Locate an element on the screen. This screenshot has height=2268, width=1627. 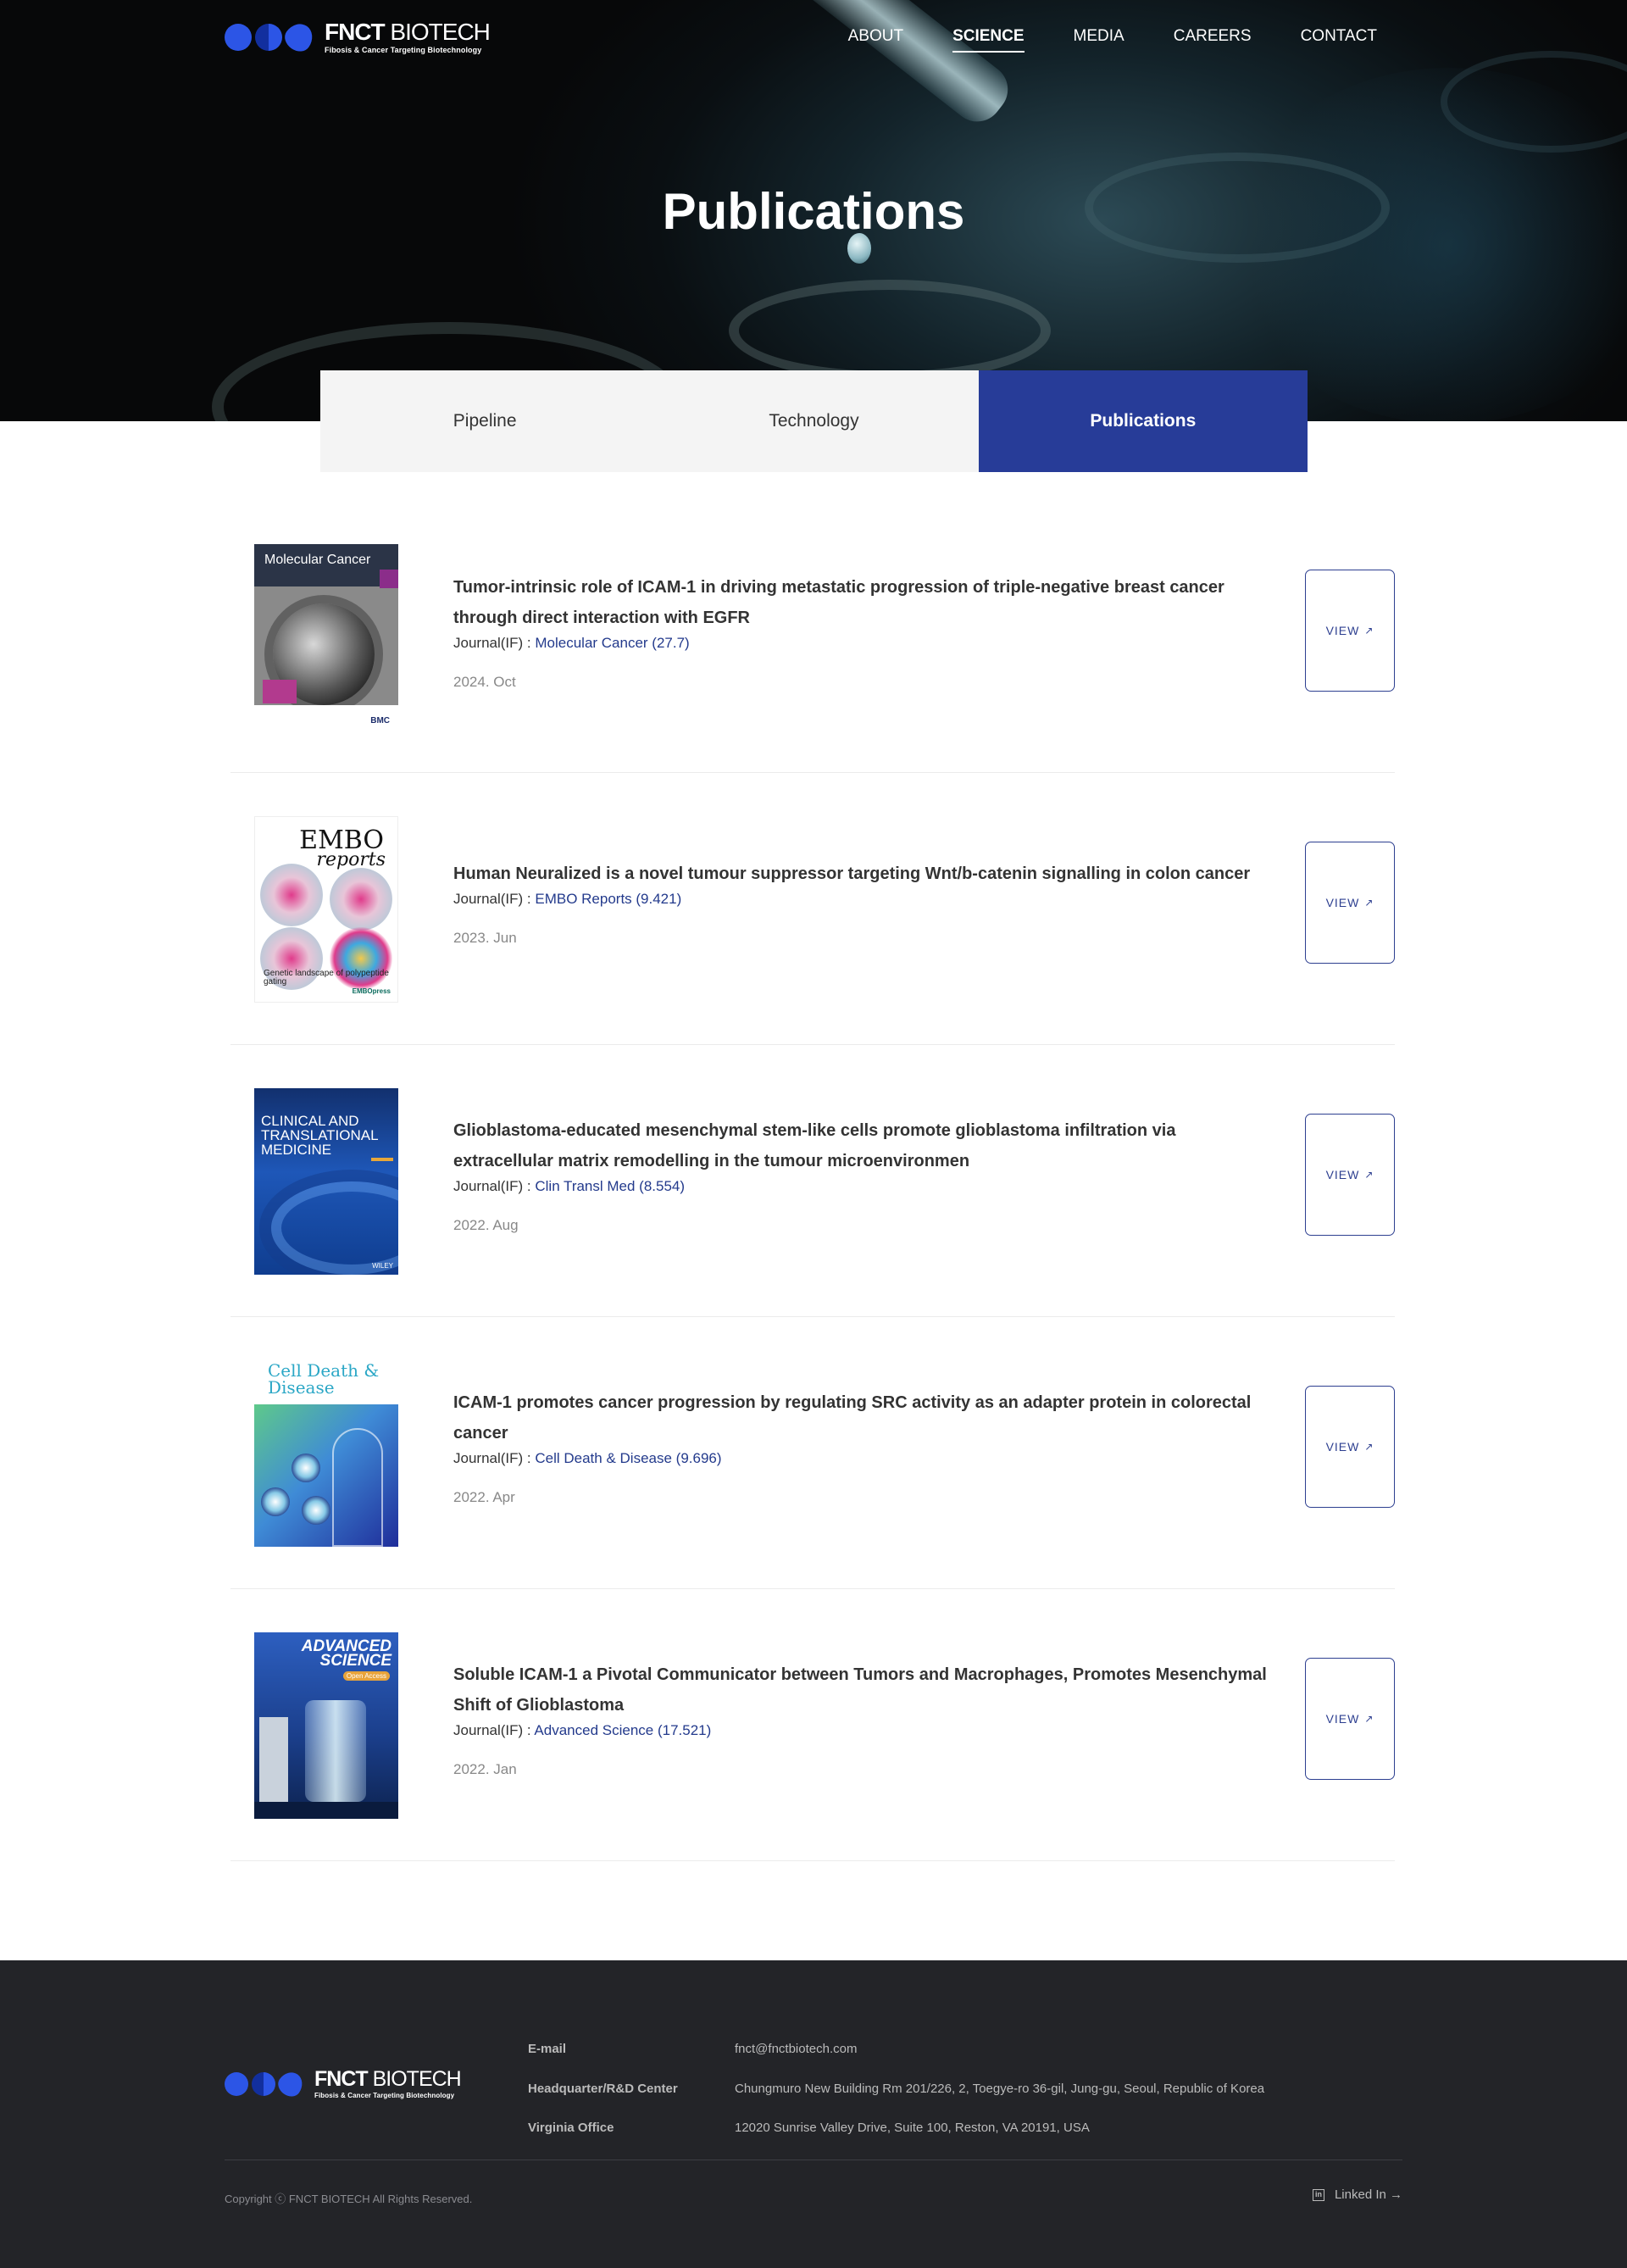
publication-journal: Journal(IF) : Clin Transl Med (8.554) is located at coordinates (860, 1186).